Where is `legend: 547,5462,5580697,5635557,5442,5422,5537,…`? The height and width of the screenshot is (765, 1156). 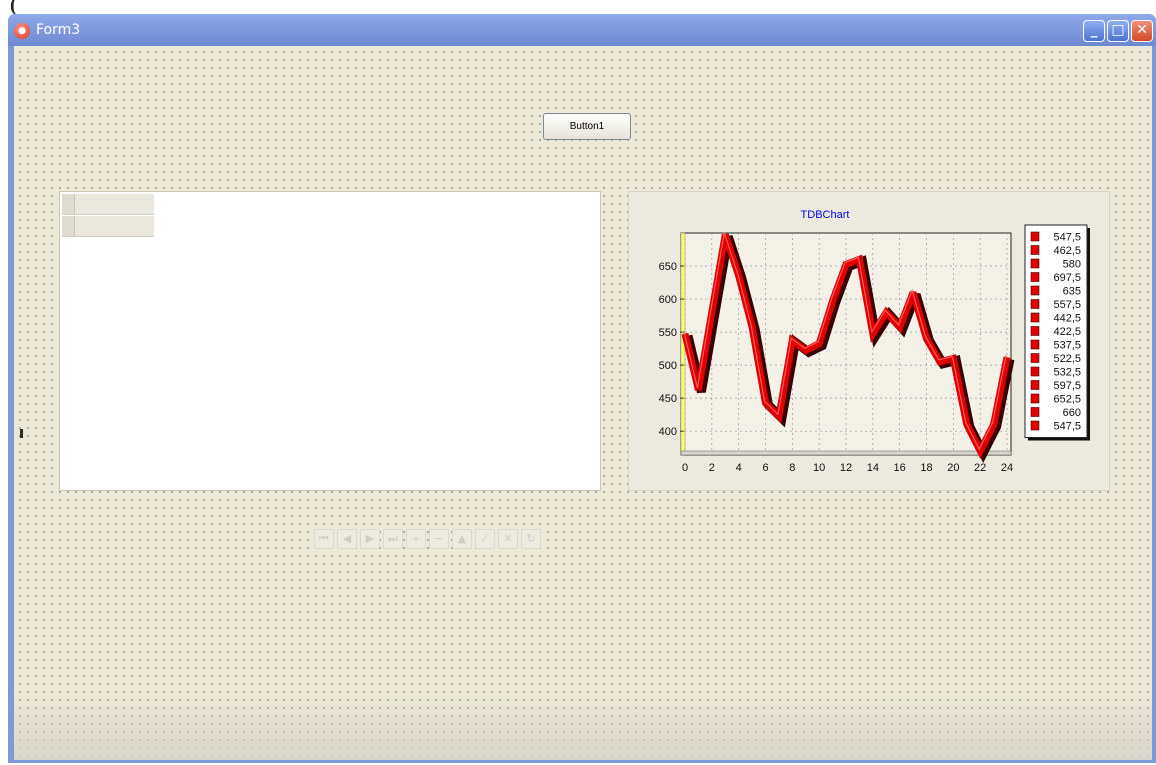
legend: 547,5462,5580697,5635557,5442,5422,5537,… is located at coordinates (1057, 332).